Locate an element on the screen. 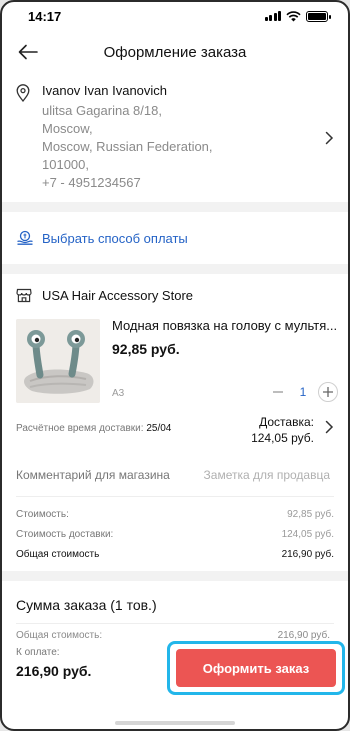 The height and width of the screenshot is (731, 350). place-order-button: Оформить заказ is located at coordinates (256, 668).